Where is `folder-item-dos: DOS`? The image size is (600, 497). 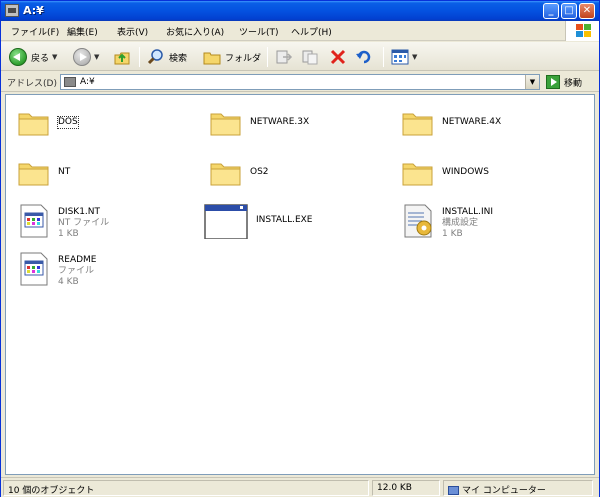
folder-item-dos: DOS is located at coordinates (106, 125).